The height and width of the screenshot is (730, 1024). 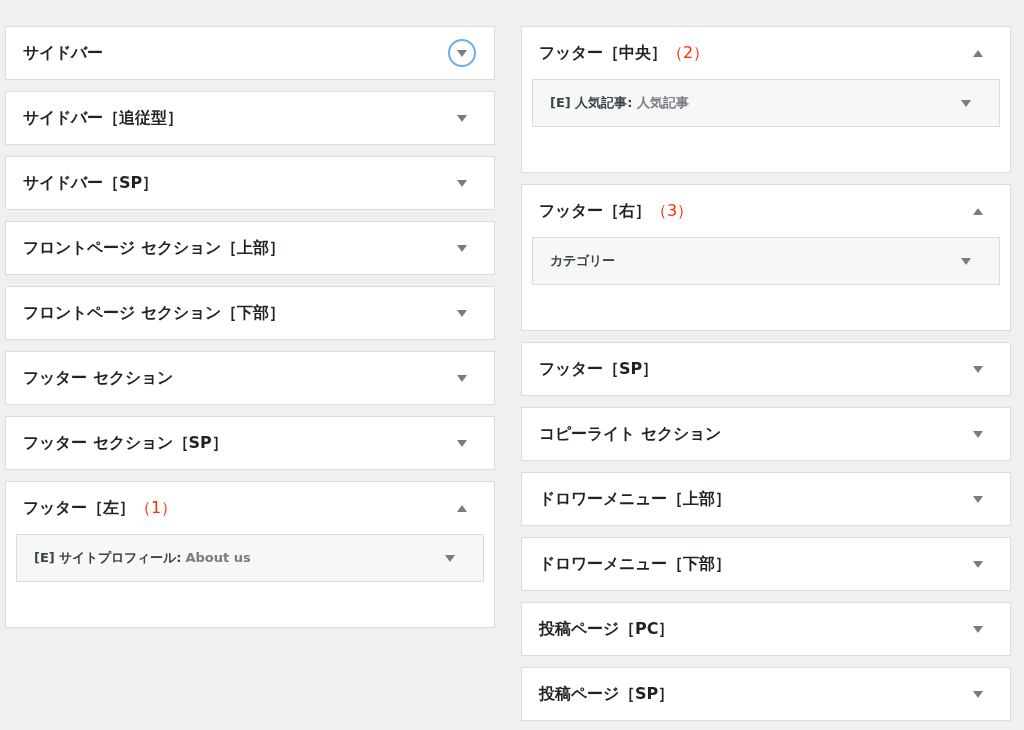 I want to click on widget-area-title: サイドバー［追従型］, so click(x=103, y=118).